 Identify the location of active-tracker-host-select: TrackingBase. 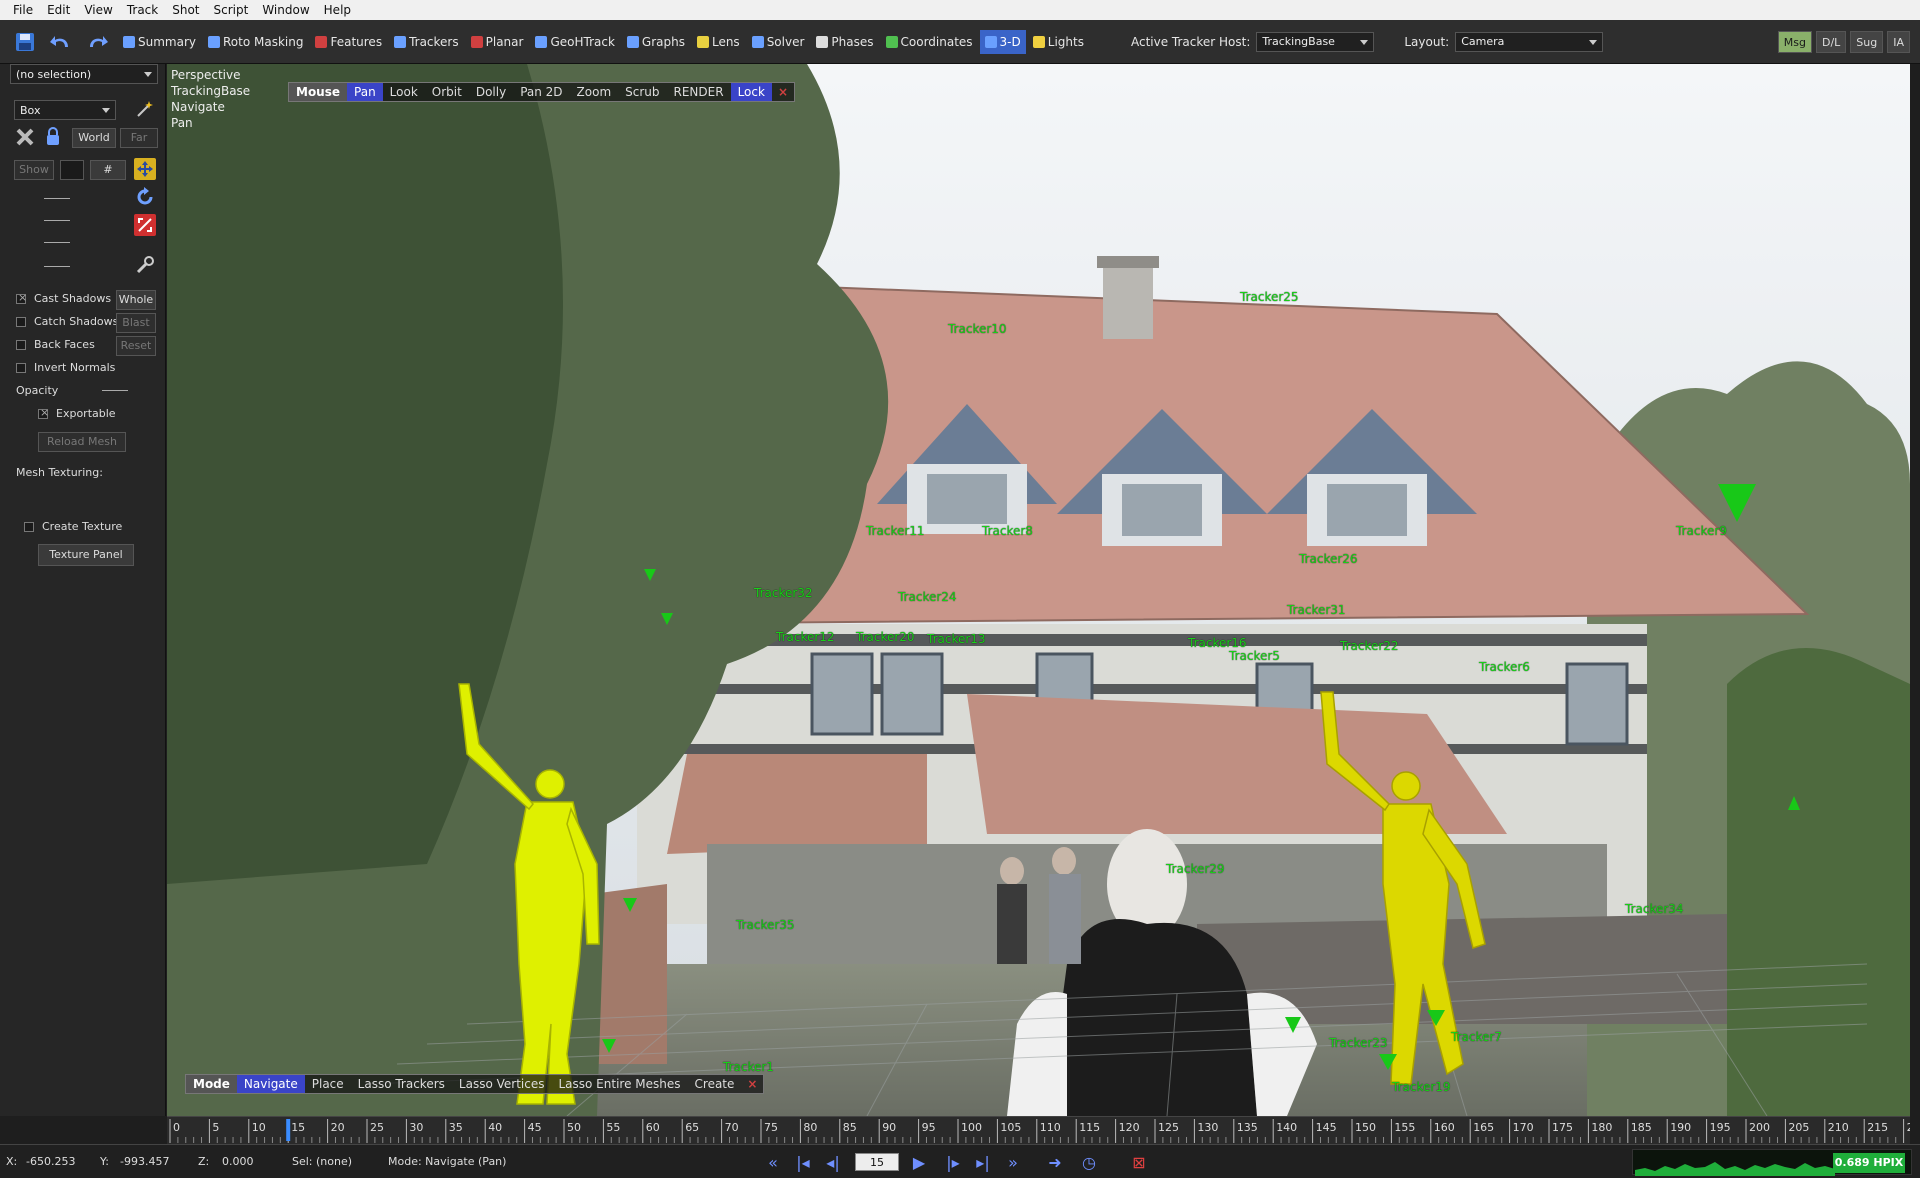
(1315, 41).